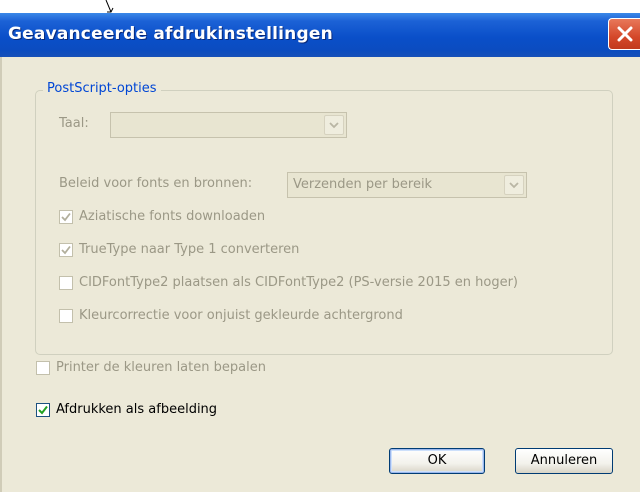  I want to click on print-as-image-checkbox, so click(43, 410).